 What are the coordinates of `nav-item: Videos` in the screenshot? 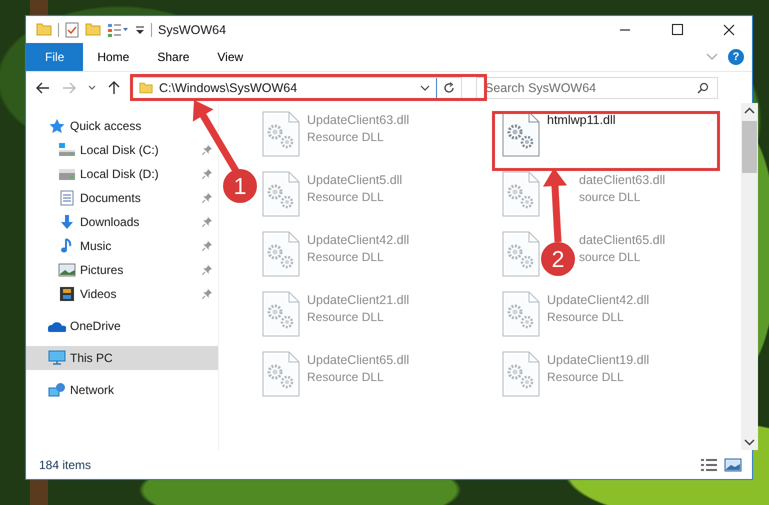 It's located at (122, 294).